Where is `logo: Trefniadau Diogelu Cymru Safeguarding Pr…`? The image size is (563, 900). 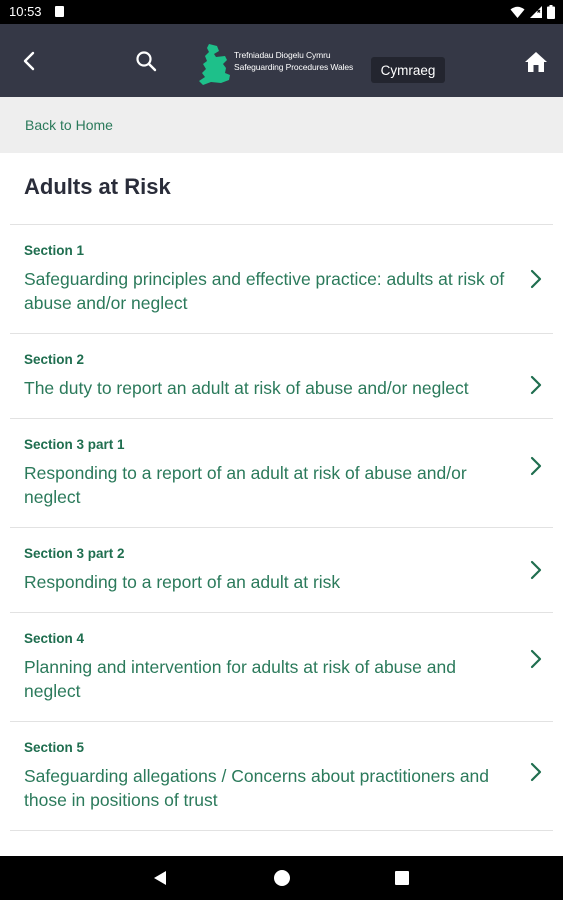 logo: Trefniadau Diogelu Cymru Safeguarding Pr… is located at coordinates (283, 64).